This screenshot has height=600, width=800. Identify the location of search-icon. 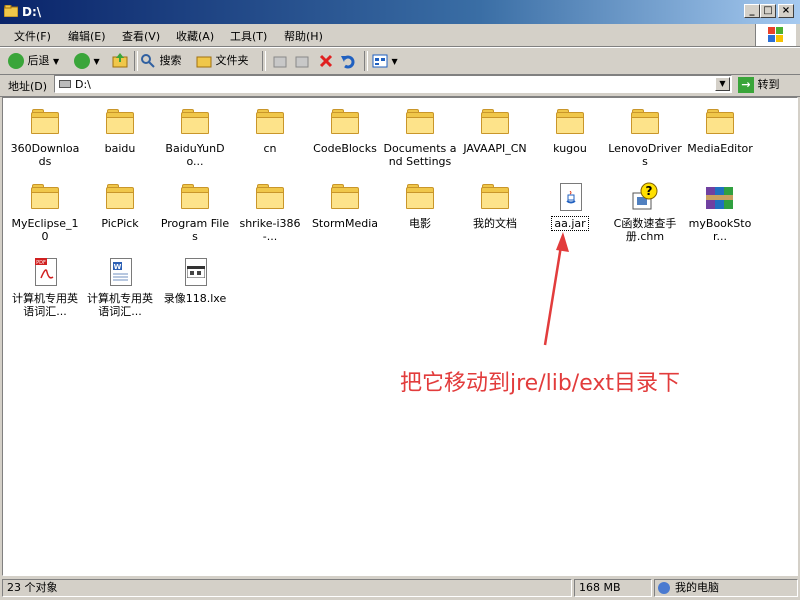
(148, 61).